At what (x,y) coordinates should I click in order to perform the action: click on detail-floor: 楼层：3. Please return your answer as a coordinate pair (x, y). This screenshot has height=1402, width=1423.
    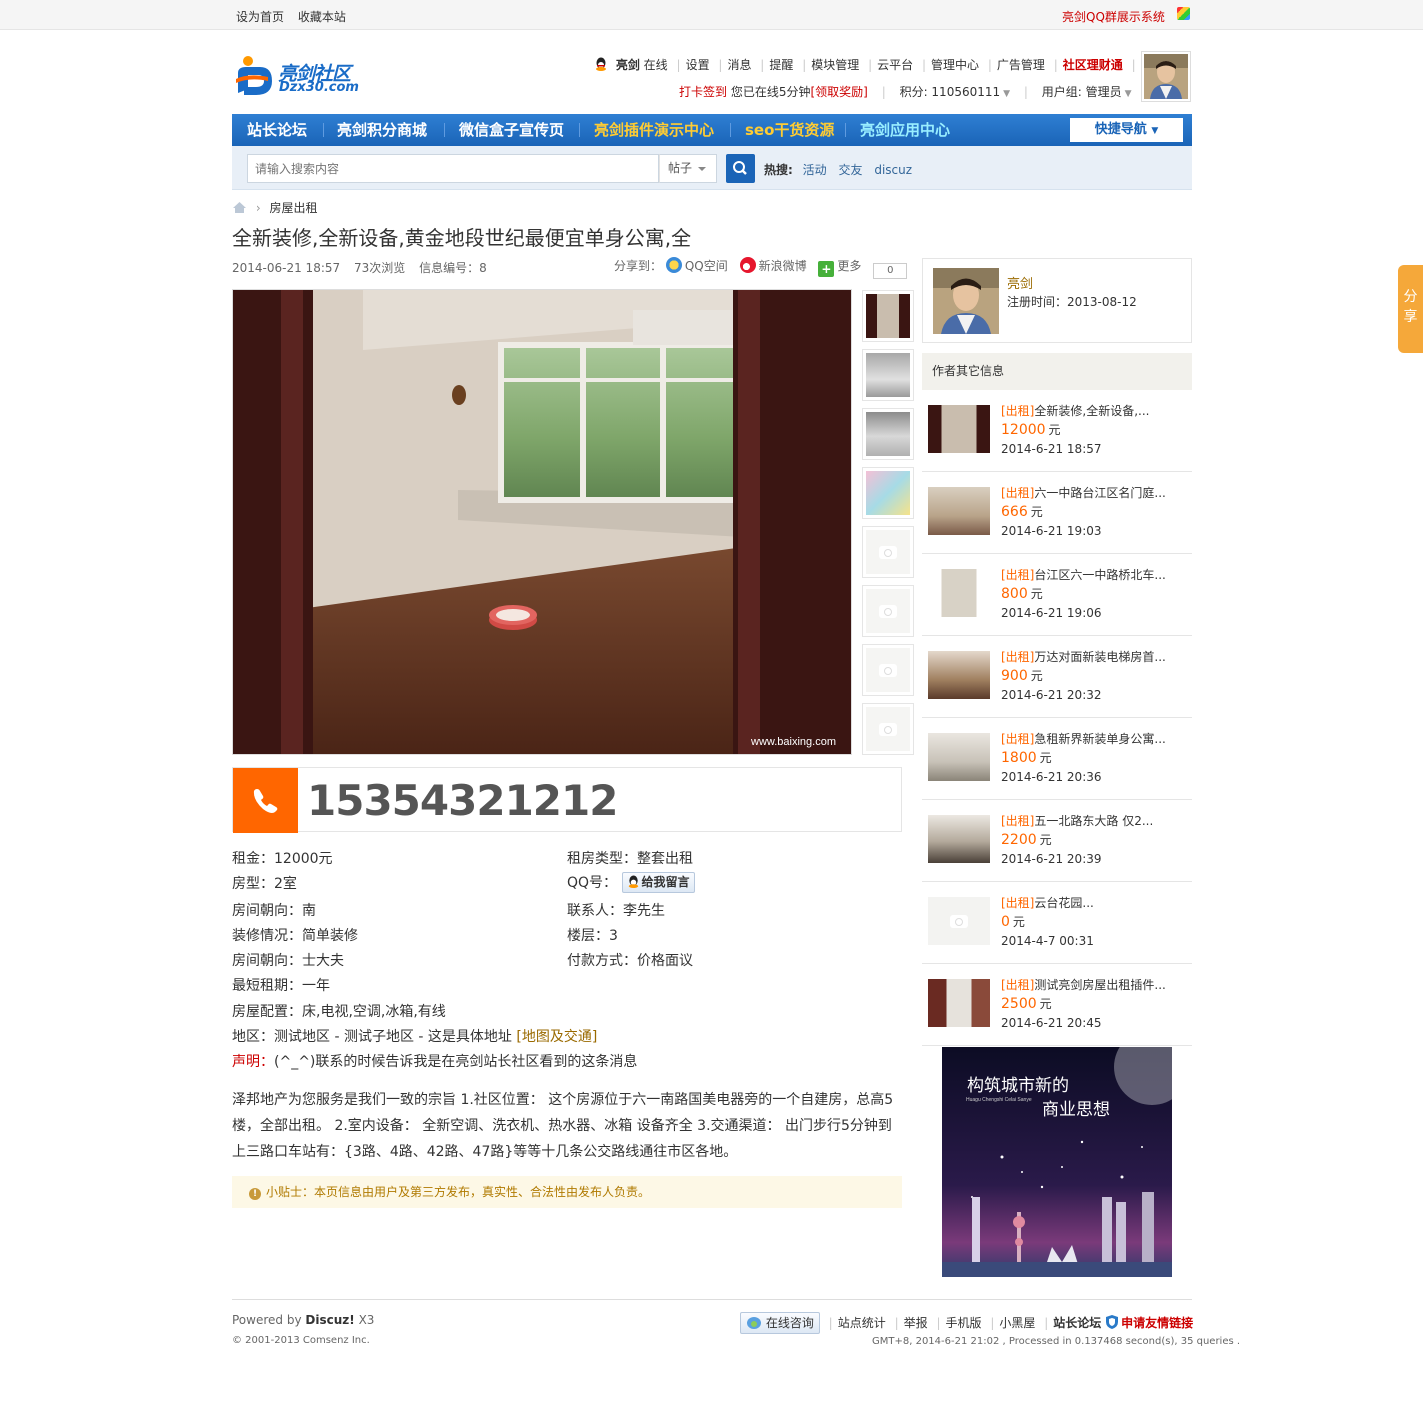
    Looking at the image, I should click on (592, 936).